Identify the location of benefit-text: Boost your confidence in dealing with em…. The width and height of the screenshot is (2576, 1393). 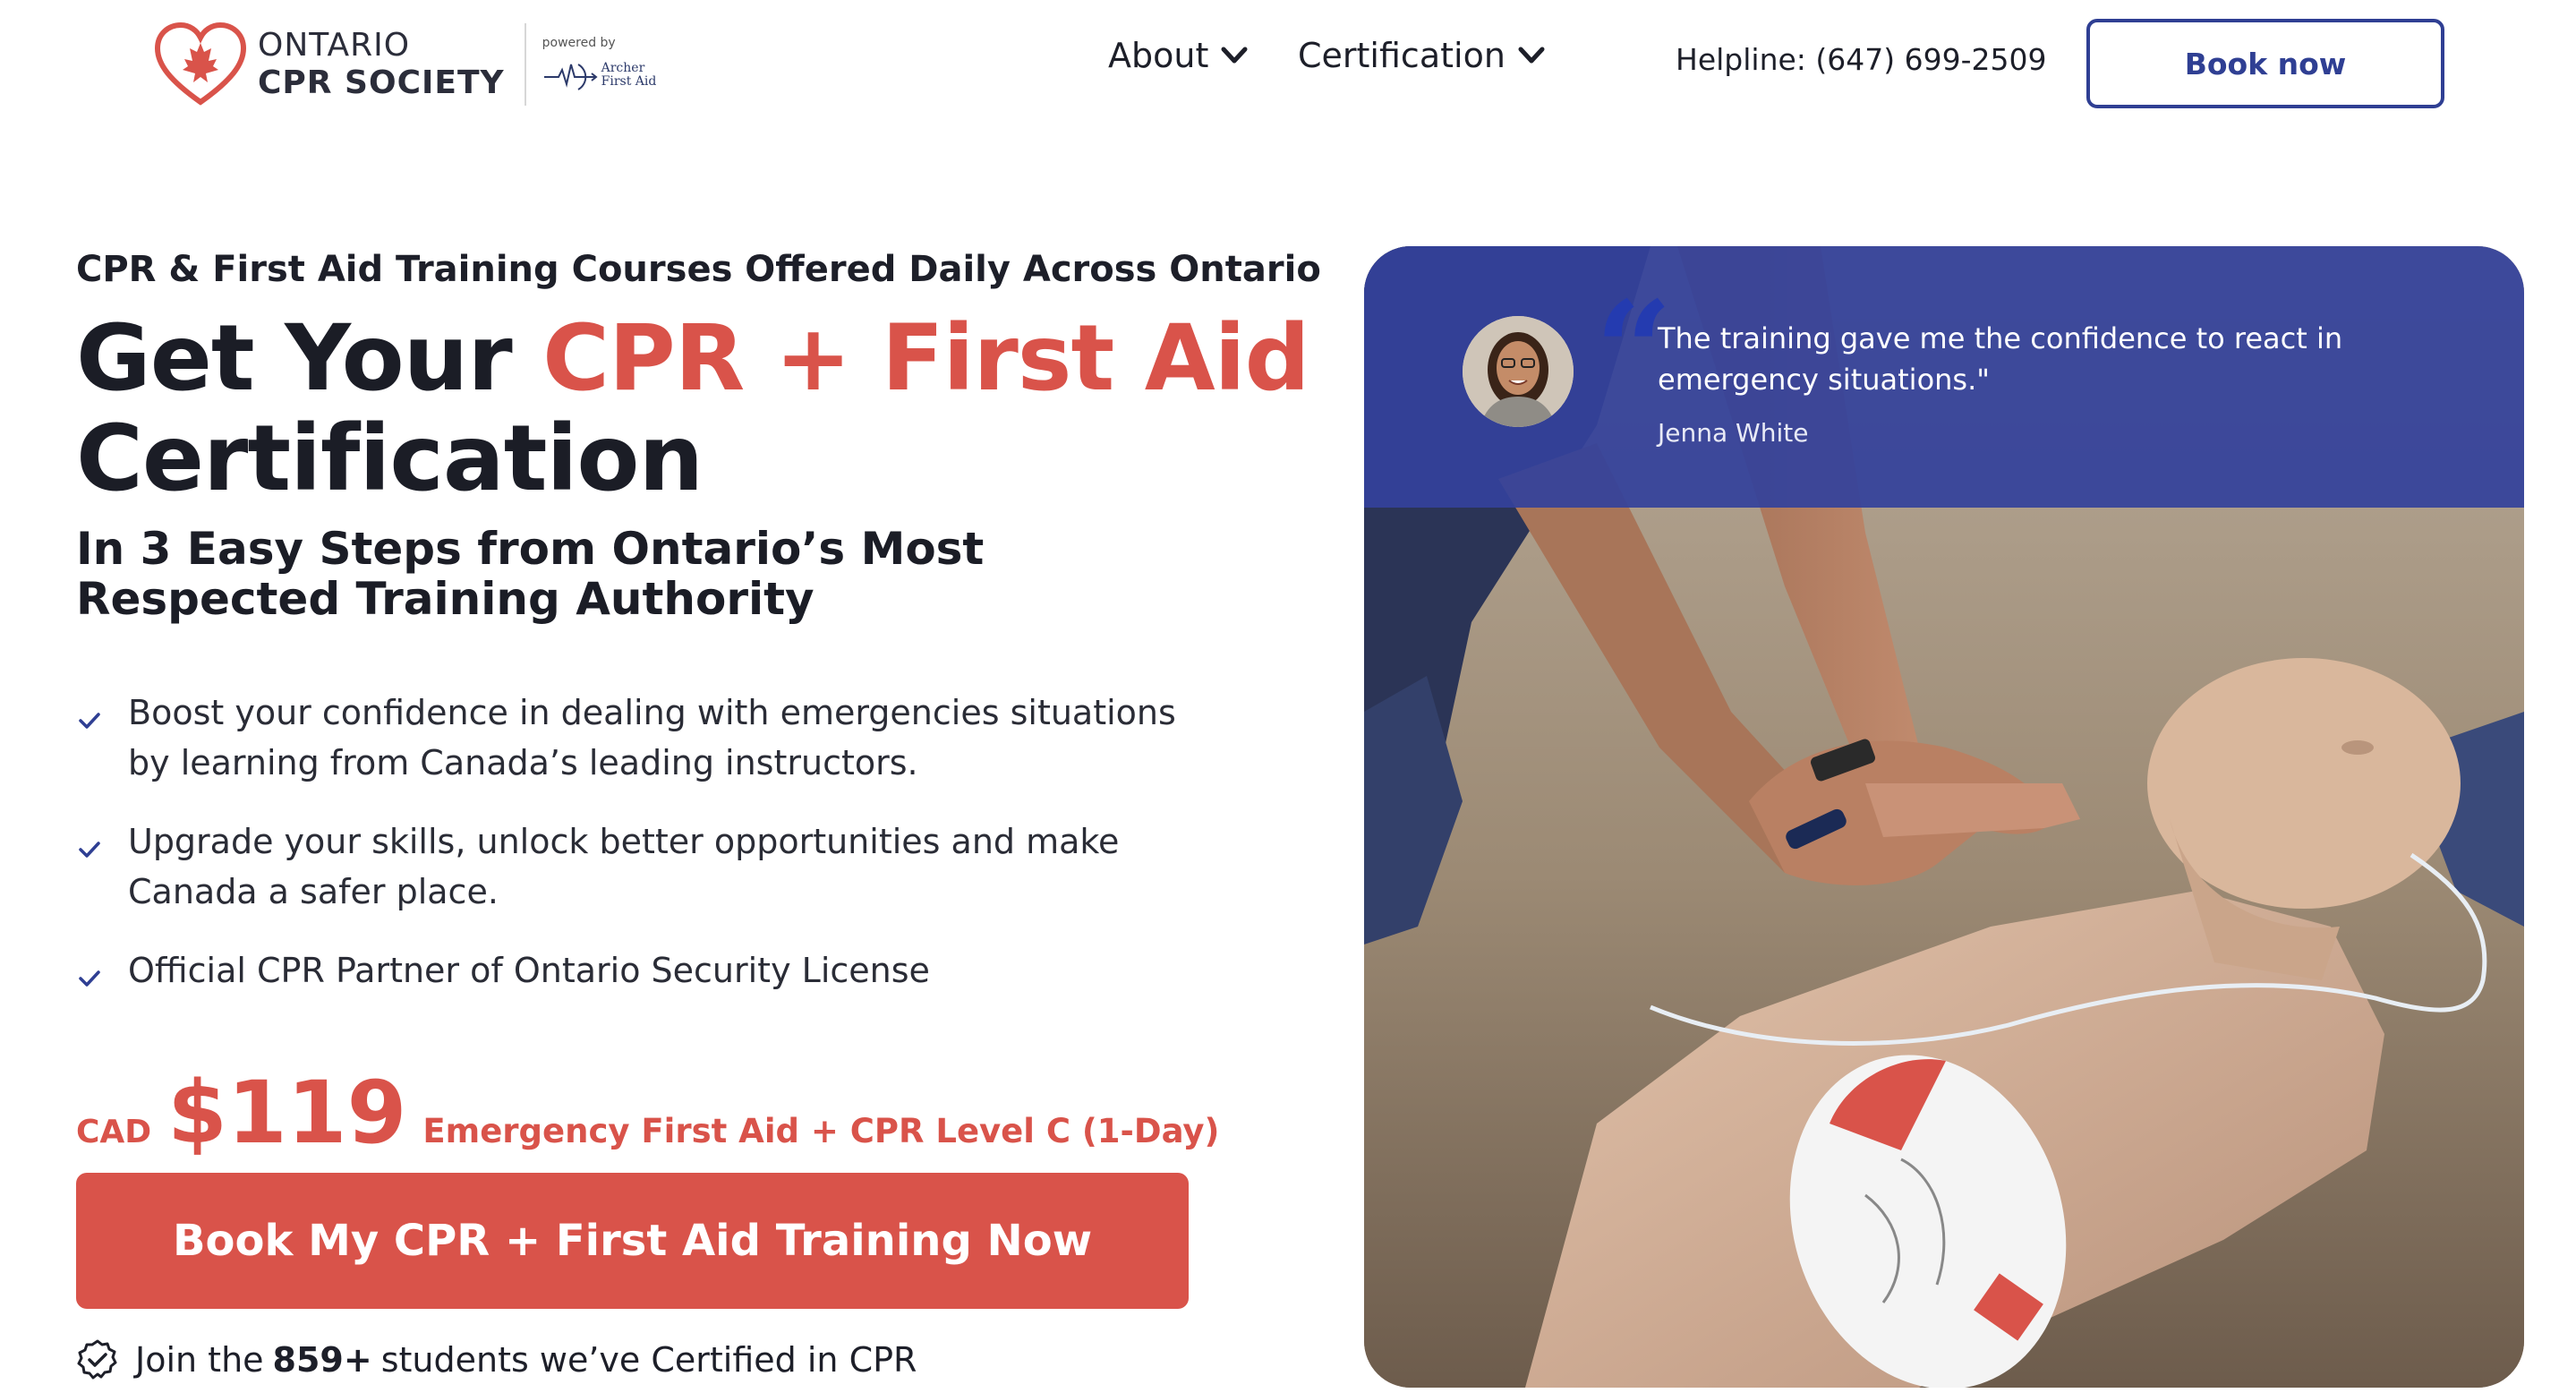
(652, 738).